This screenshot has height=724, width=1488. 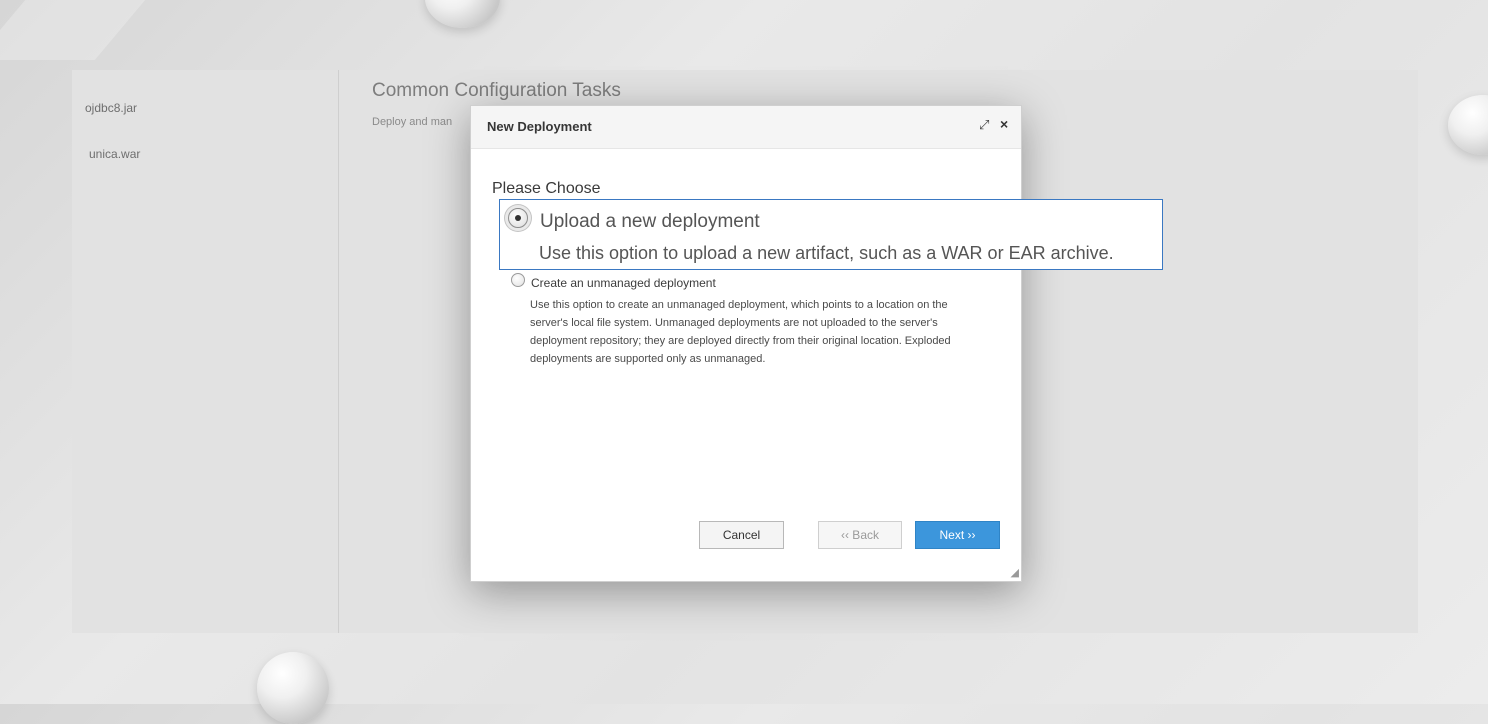 What do you see at coordinates (860, 535) in the screenshot?
I see `back-button: ‹‹ Back` at bounding box center [860, 535].